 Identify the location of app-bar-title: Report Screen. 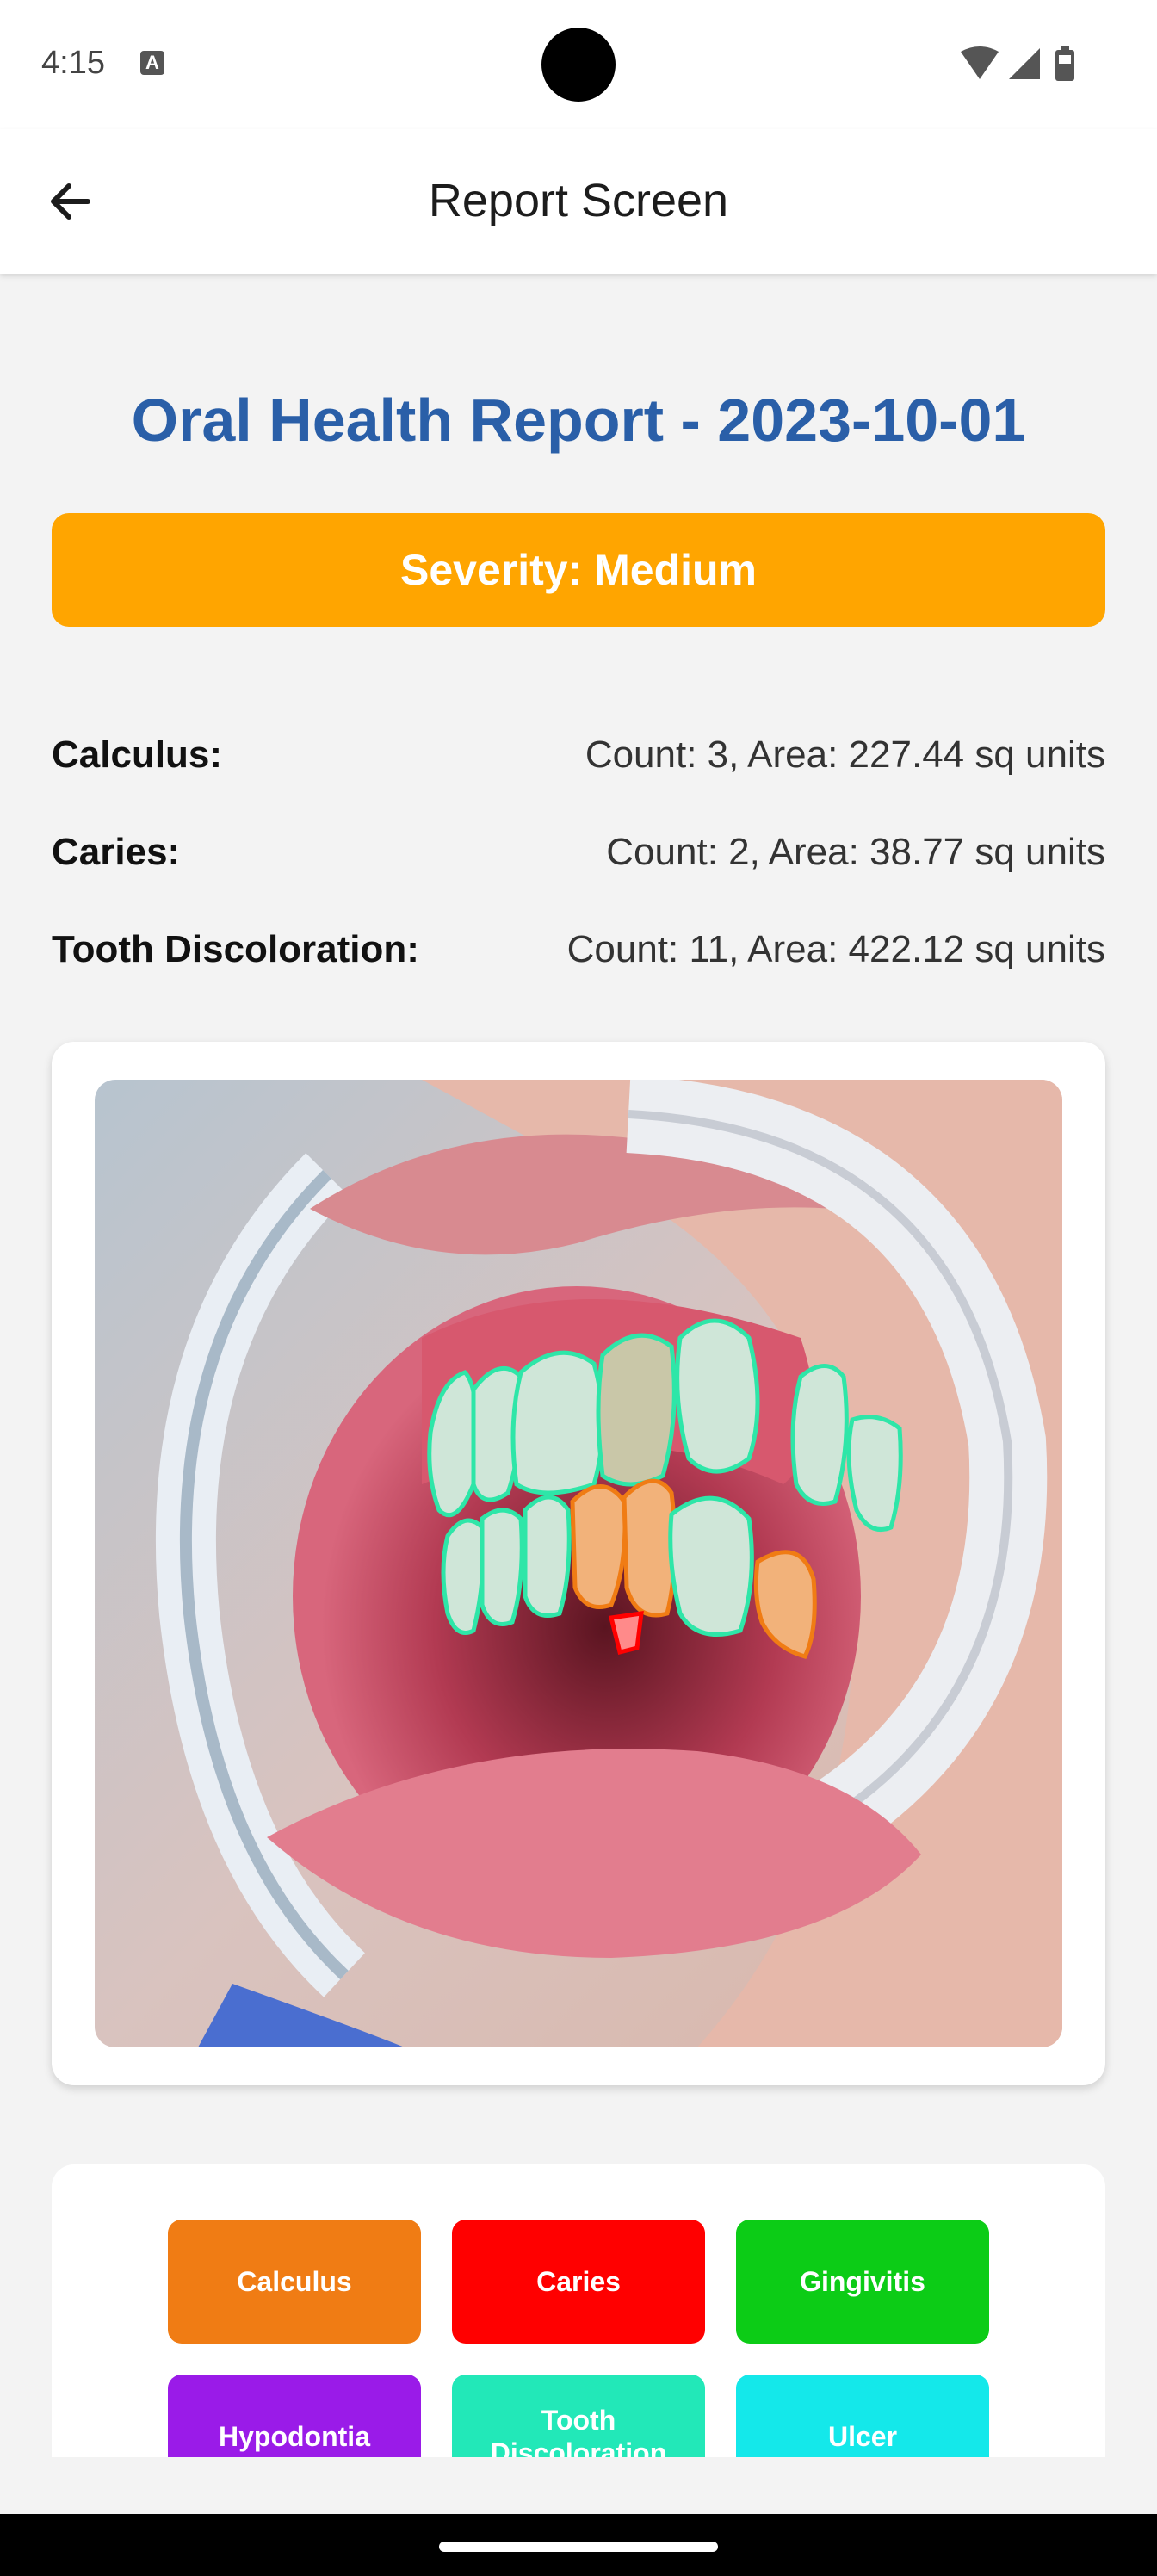
(579, 200).